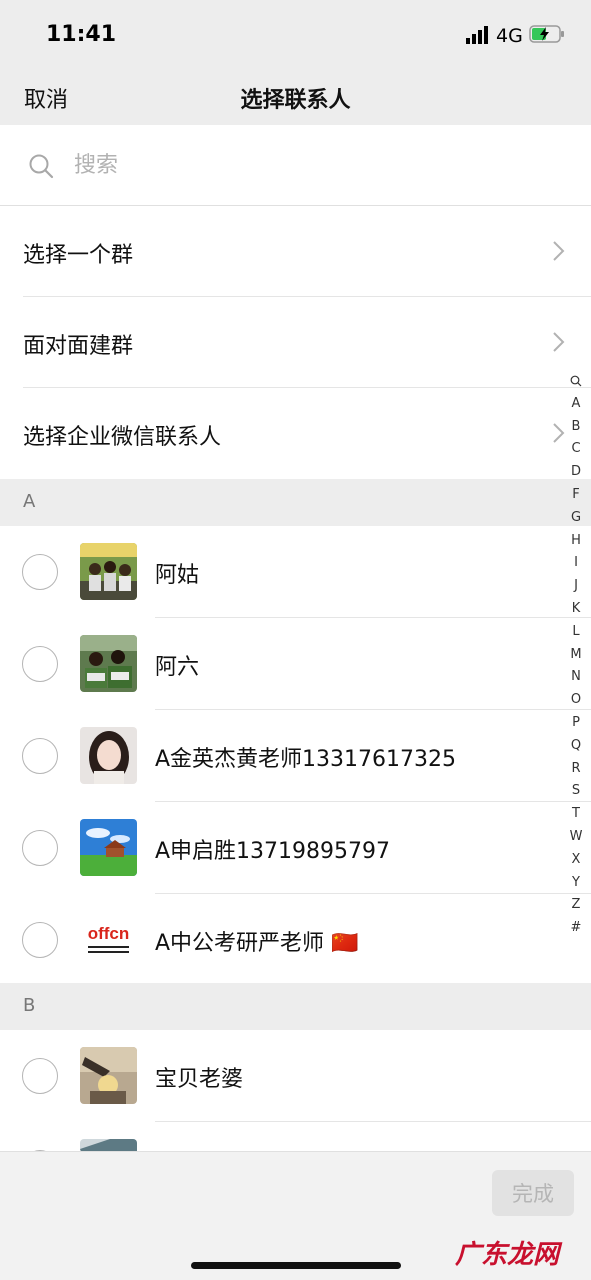 The width and height of the screenshot is (591, 1280). What do you see at coordinates (81, 34) in the screenshot?
I see `status-time: 11:41` at bounding box center [81, 34].